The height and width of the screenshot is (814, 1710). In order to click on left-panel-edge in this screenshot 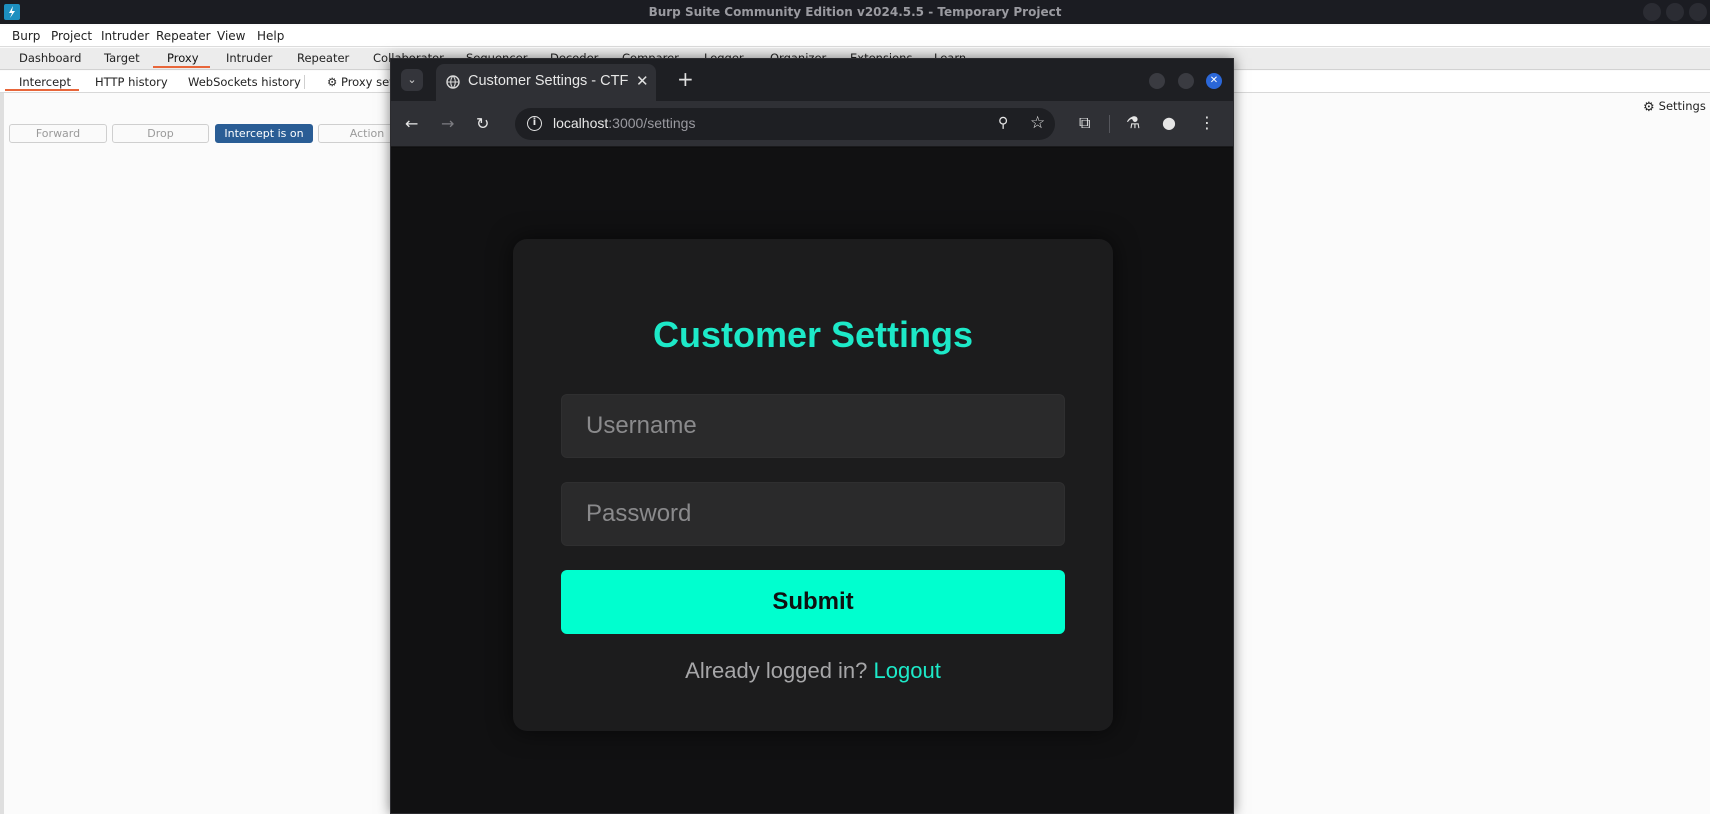, I will do `click(2, 453)`.